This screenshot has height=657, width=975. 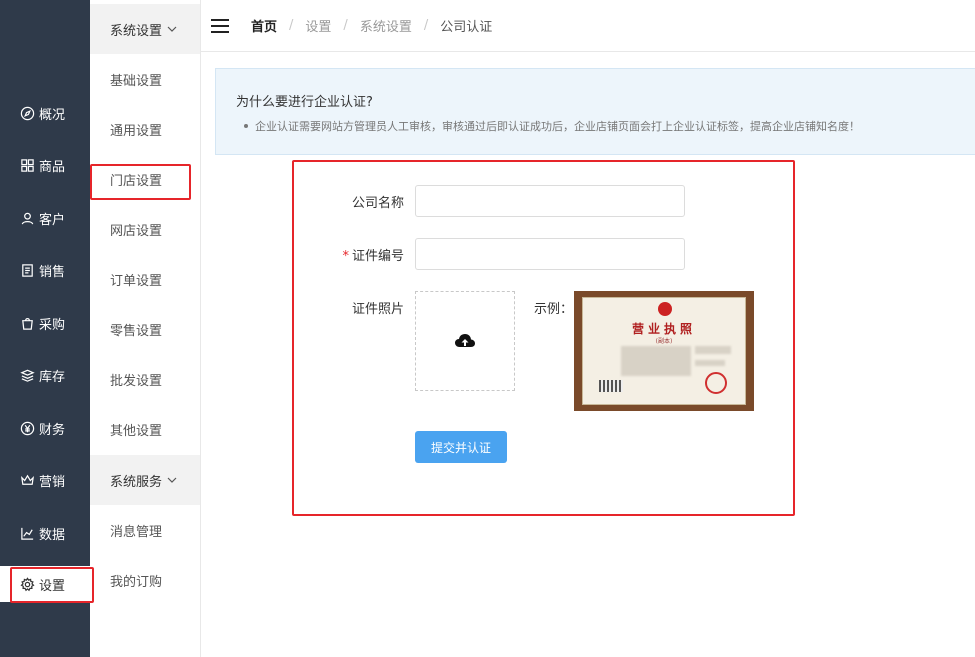 What do you see at coordinates (52, 220) in the screenshot?
I see `rail-item-label: 客户` at bounding box center [52, 220].